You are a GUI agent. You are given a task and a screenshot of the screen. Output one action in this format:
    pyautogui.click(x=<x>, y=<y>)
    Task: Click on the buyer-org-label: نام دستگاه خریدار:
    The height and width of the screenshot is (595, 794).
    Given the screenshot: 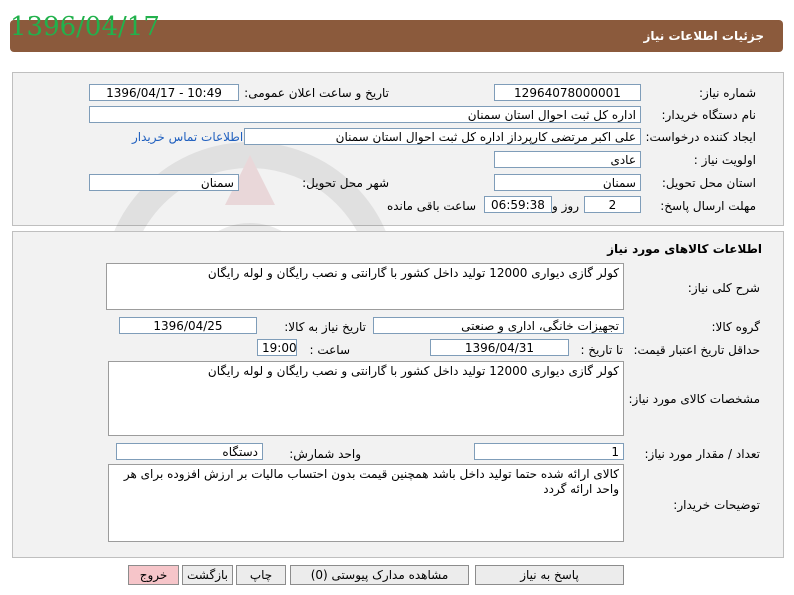 What is the action you would take?
    pyautogui.click(x=709, y=115)
    